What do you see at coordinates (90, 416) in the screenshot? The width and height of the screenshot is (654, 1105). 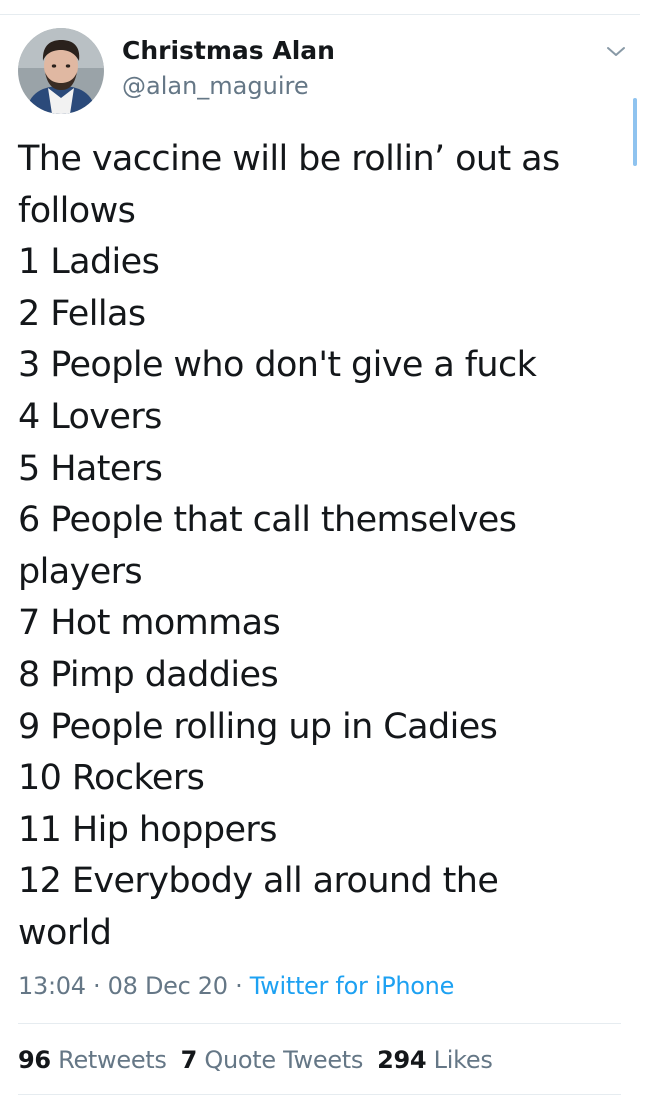 I see `tweet-line: 4 Lovers` at bounding box center [90, 416].